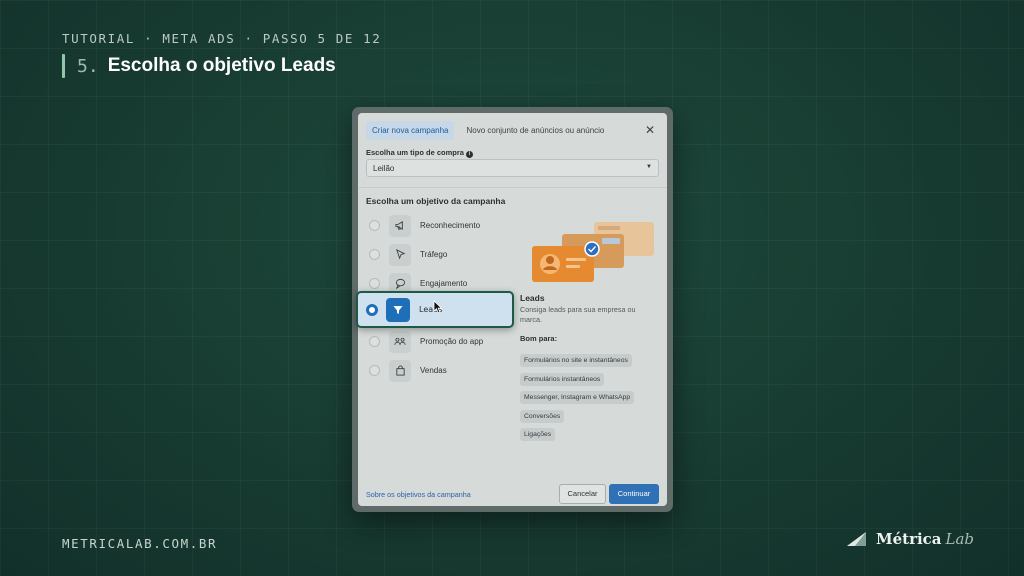 This screenshot has height=576, width=1024. What do you see at coordinates (434, 254) in the screenshot?
I see `objective-label: Tráfego` at bounding box center [434, 254].